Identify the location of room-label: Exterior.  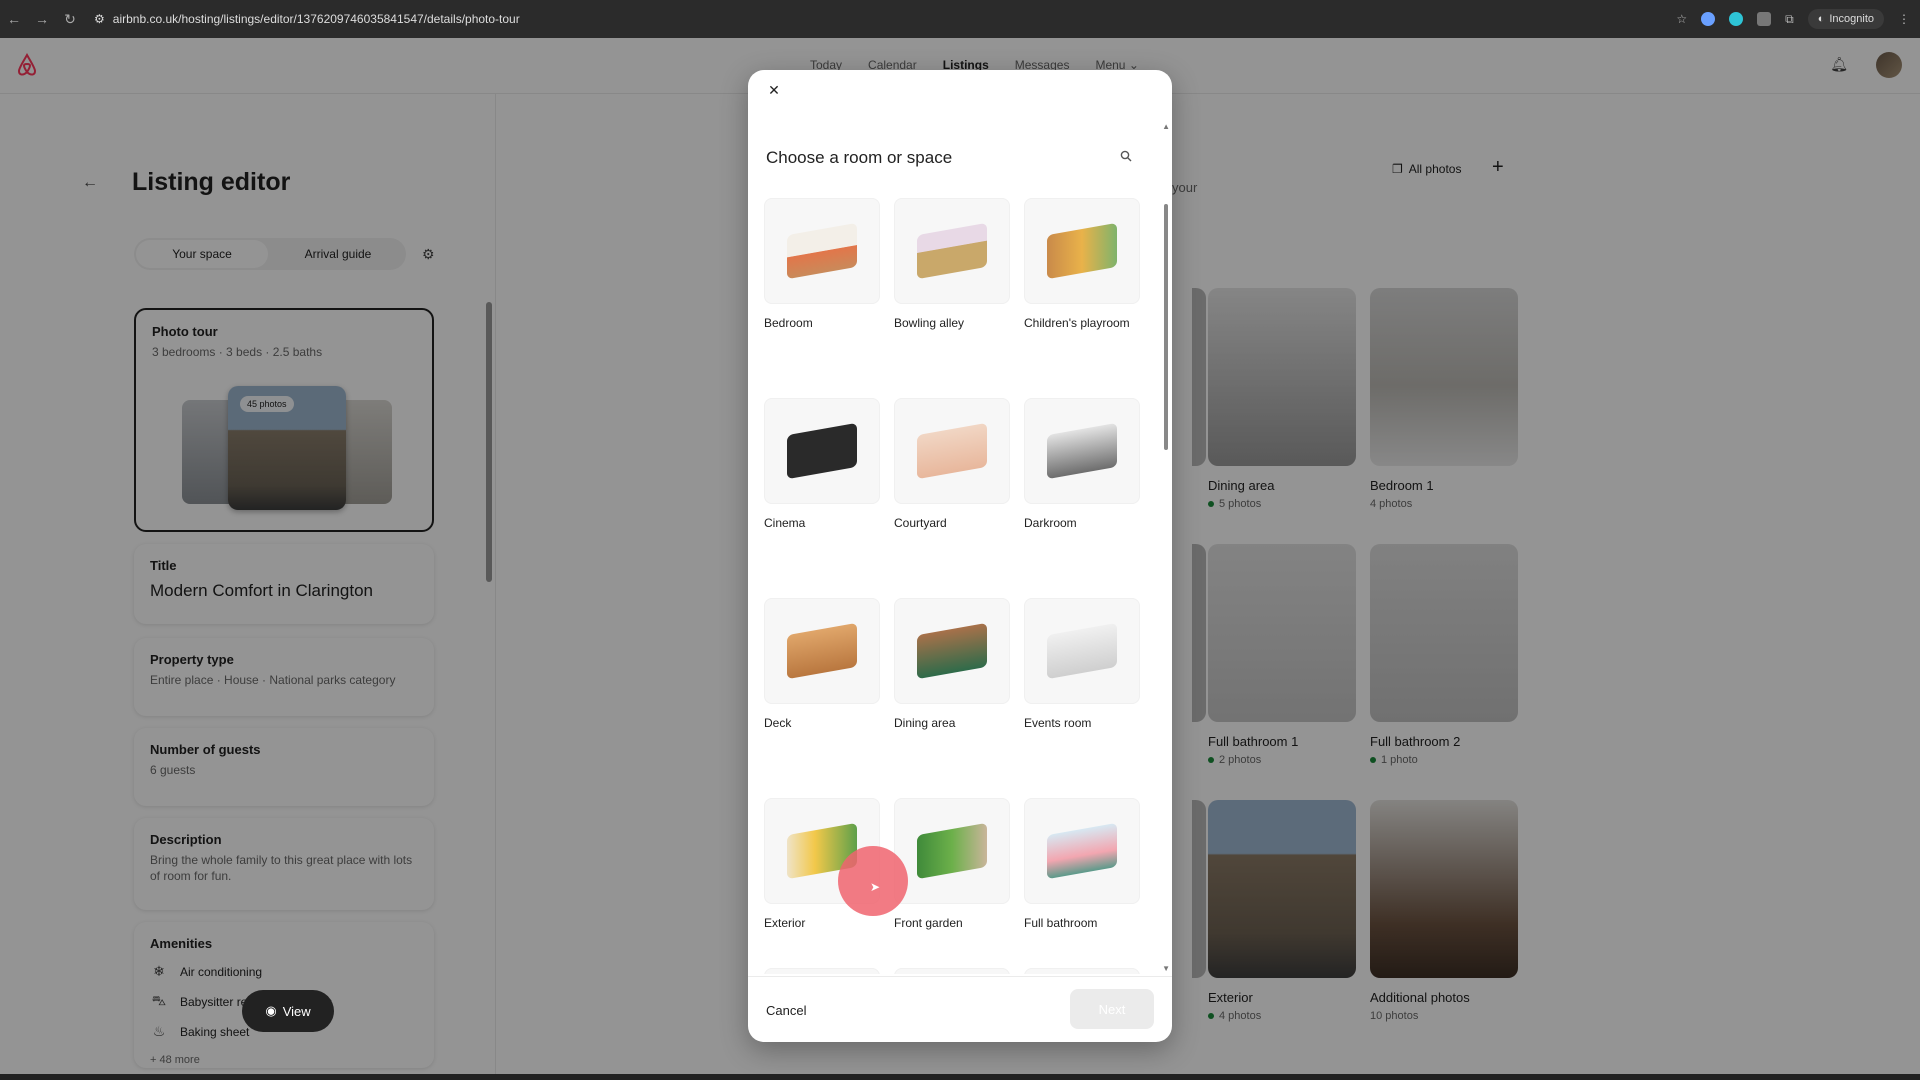
(785, 923).